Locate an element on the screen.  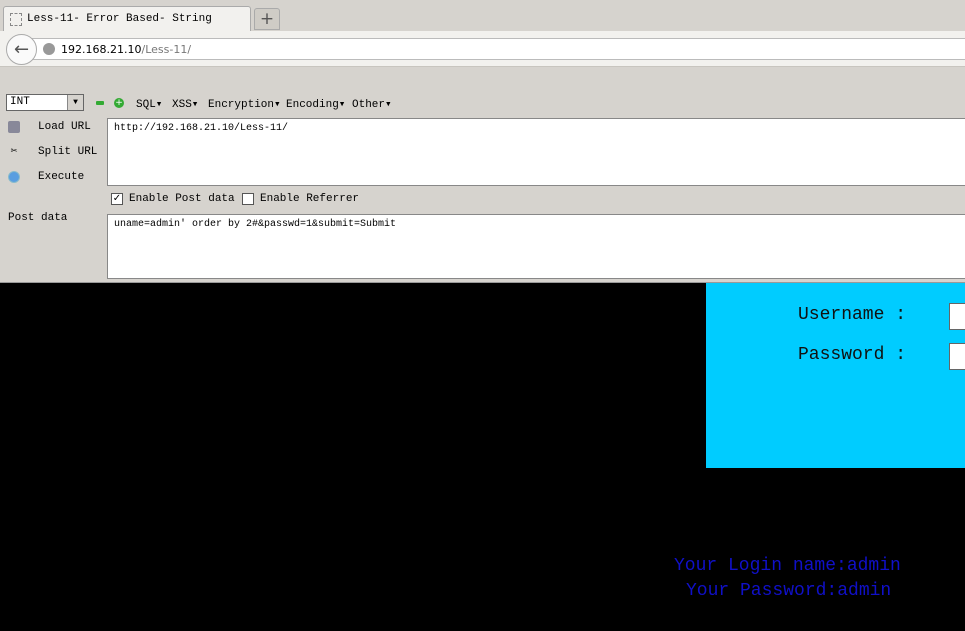
scissors-icon: ✂ is located at coordinates (14, 152).